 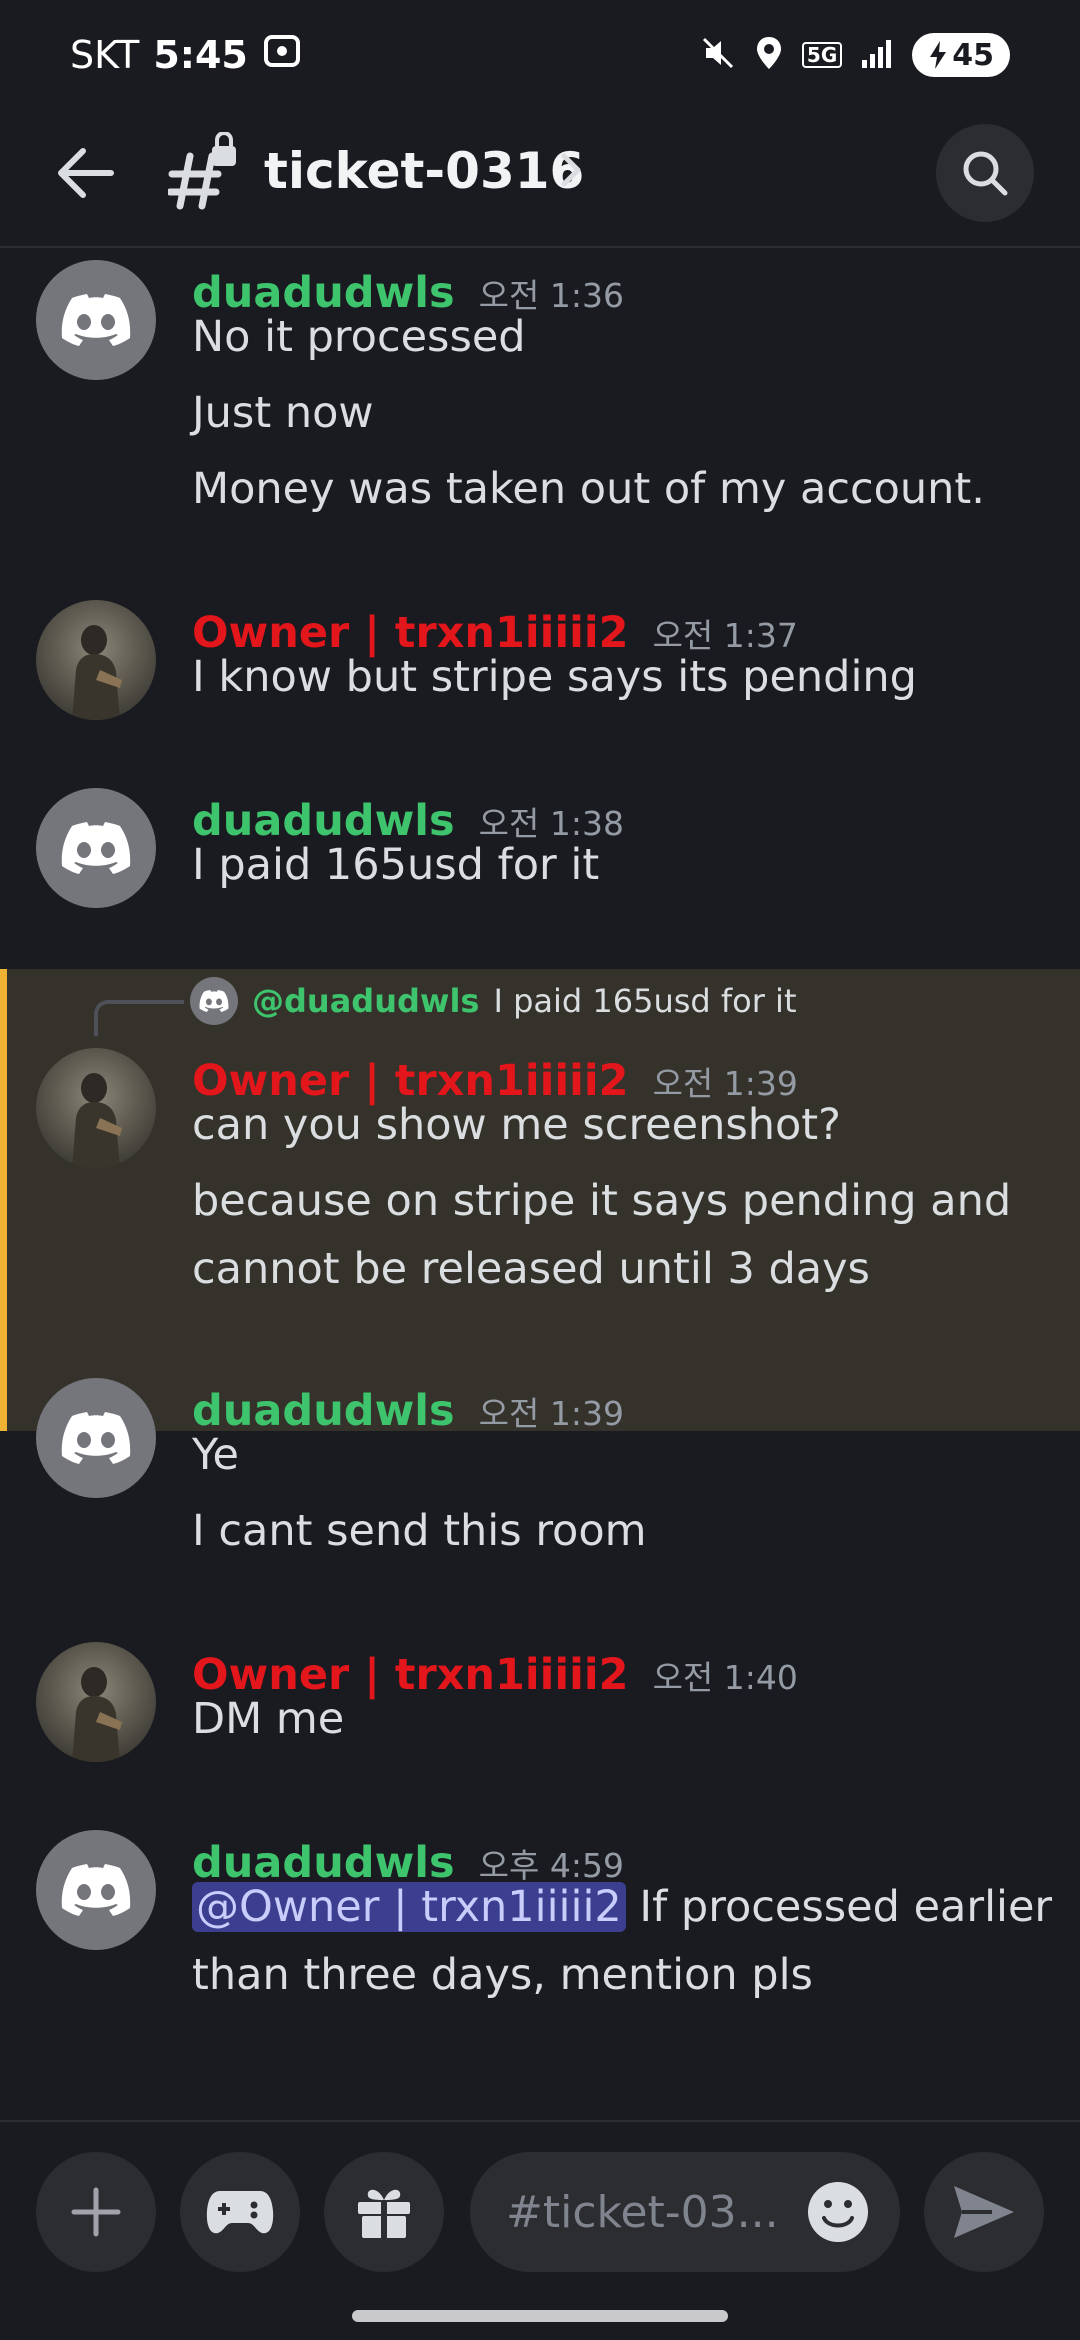 I want to click on network-type: 5G, so click(x=822, y=55).